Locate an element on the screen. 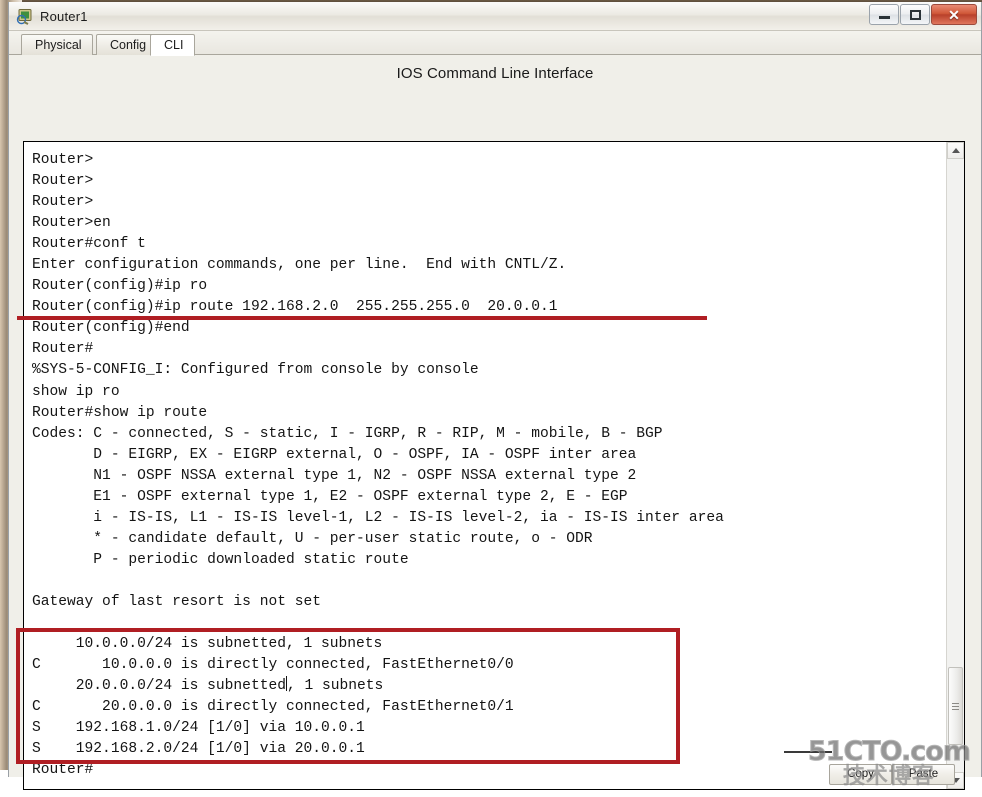 Image resolution: width=982 pixels, height=797 pixels. console-line: show ip ro is located at coordinates (76, 391).